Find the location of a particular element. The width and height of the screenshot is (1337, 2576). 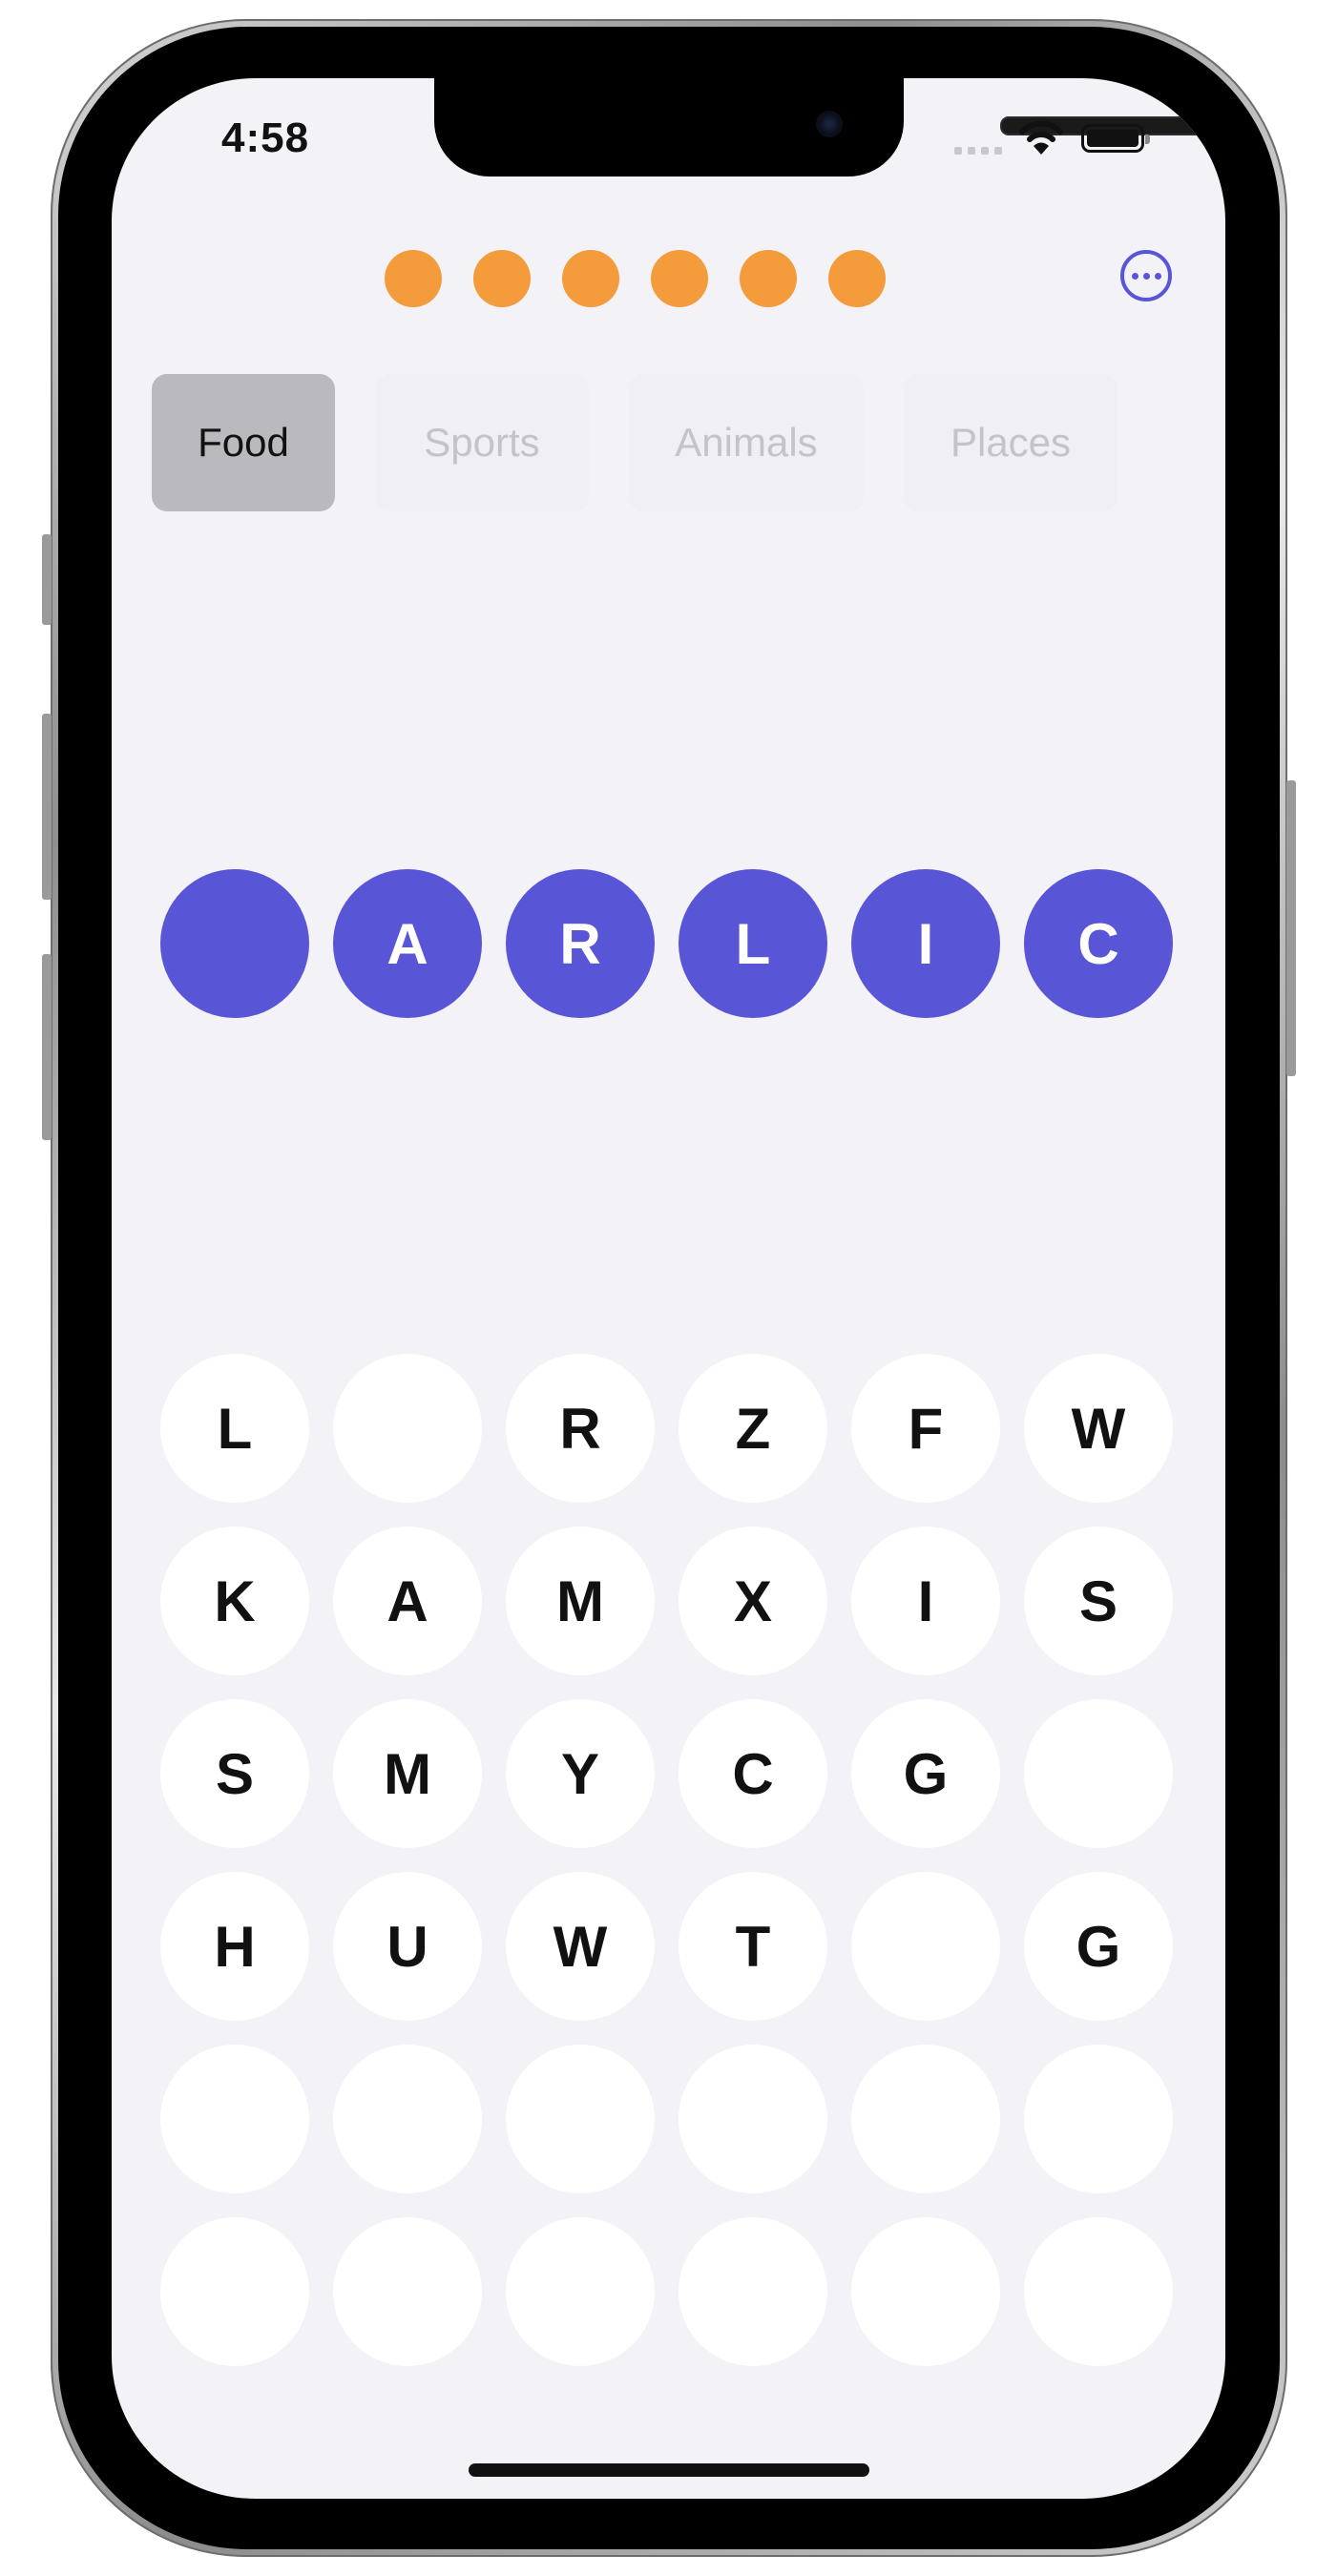

letter-key: Y is located at coordinates (580, 1773).